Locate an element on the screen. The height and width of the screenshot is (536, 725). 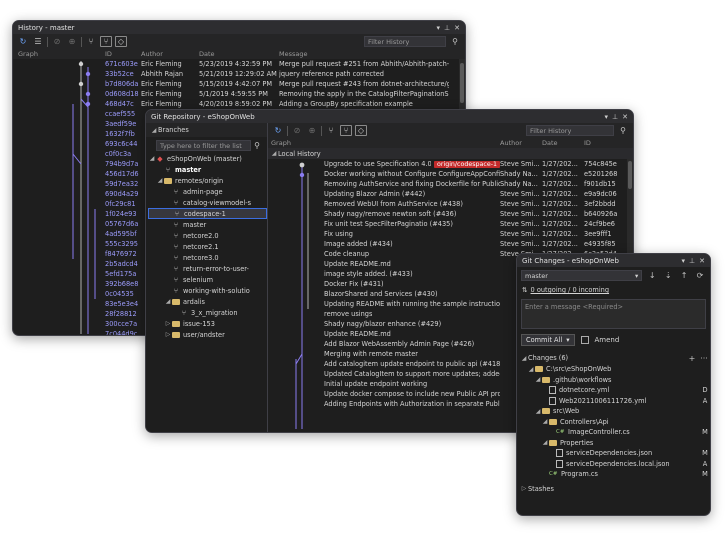
branch-tree-item: ⑂ working-with-solutio is located at coordinates (207, 290).